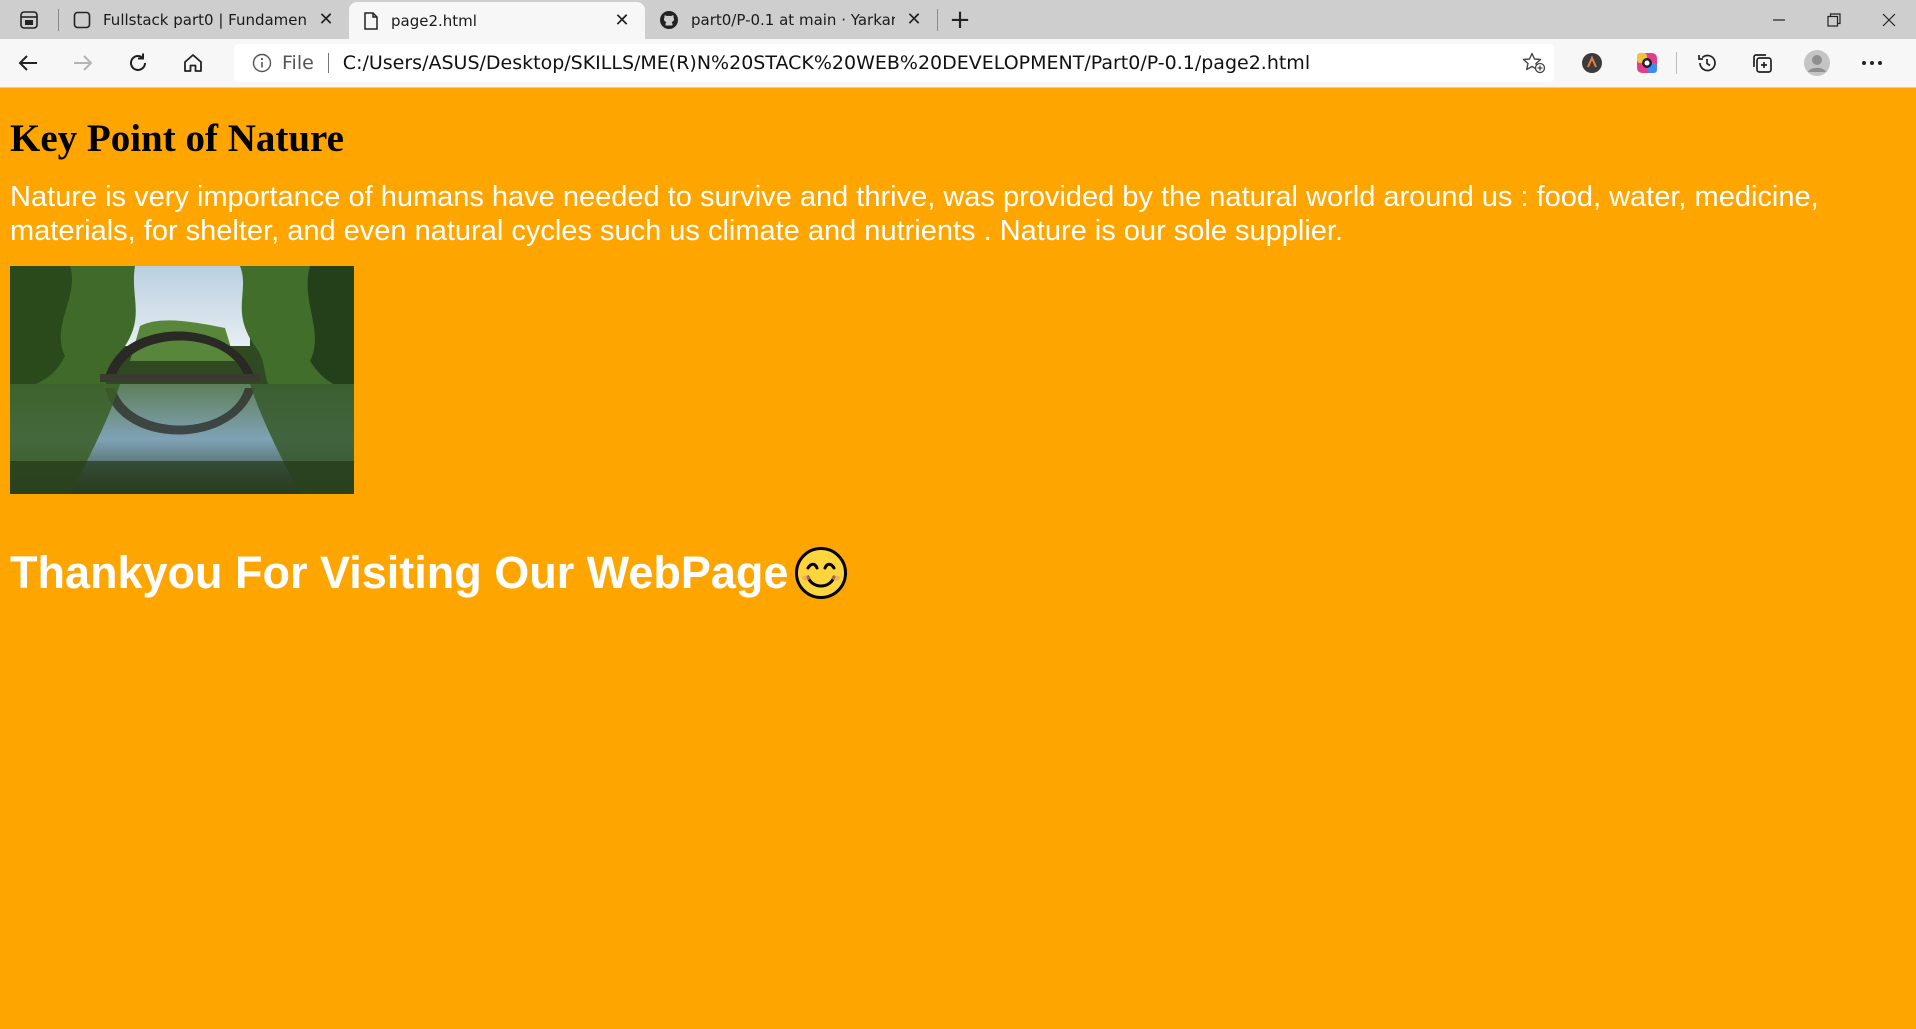 The image size is (1916, 1029). What do you see at coordinates (1676, 63) in the screenshot?
I see `toolbar-separator` at bounding box center [1676, 63].